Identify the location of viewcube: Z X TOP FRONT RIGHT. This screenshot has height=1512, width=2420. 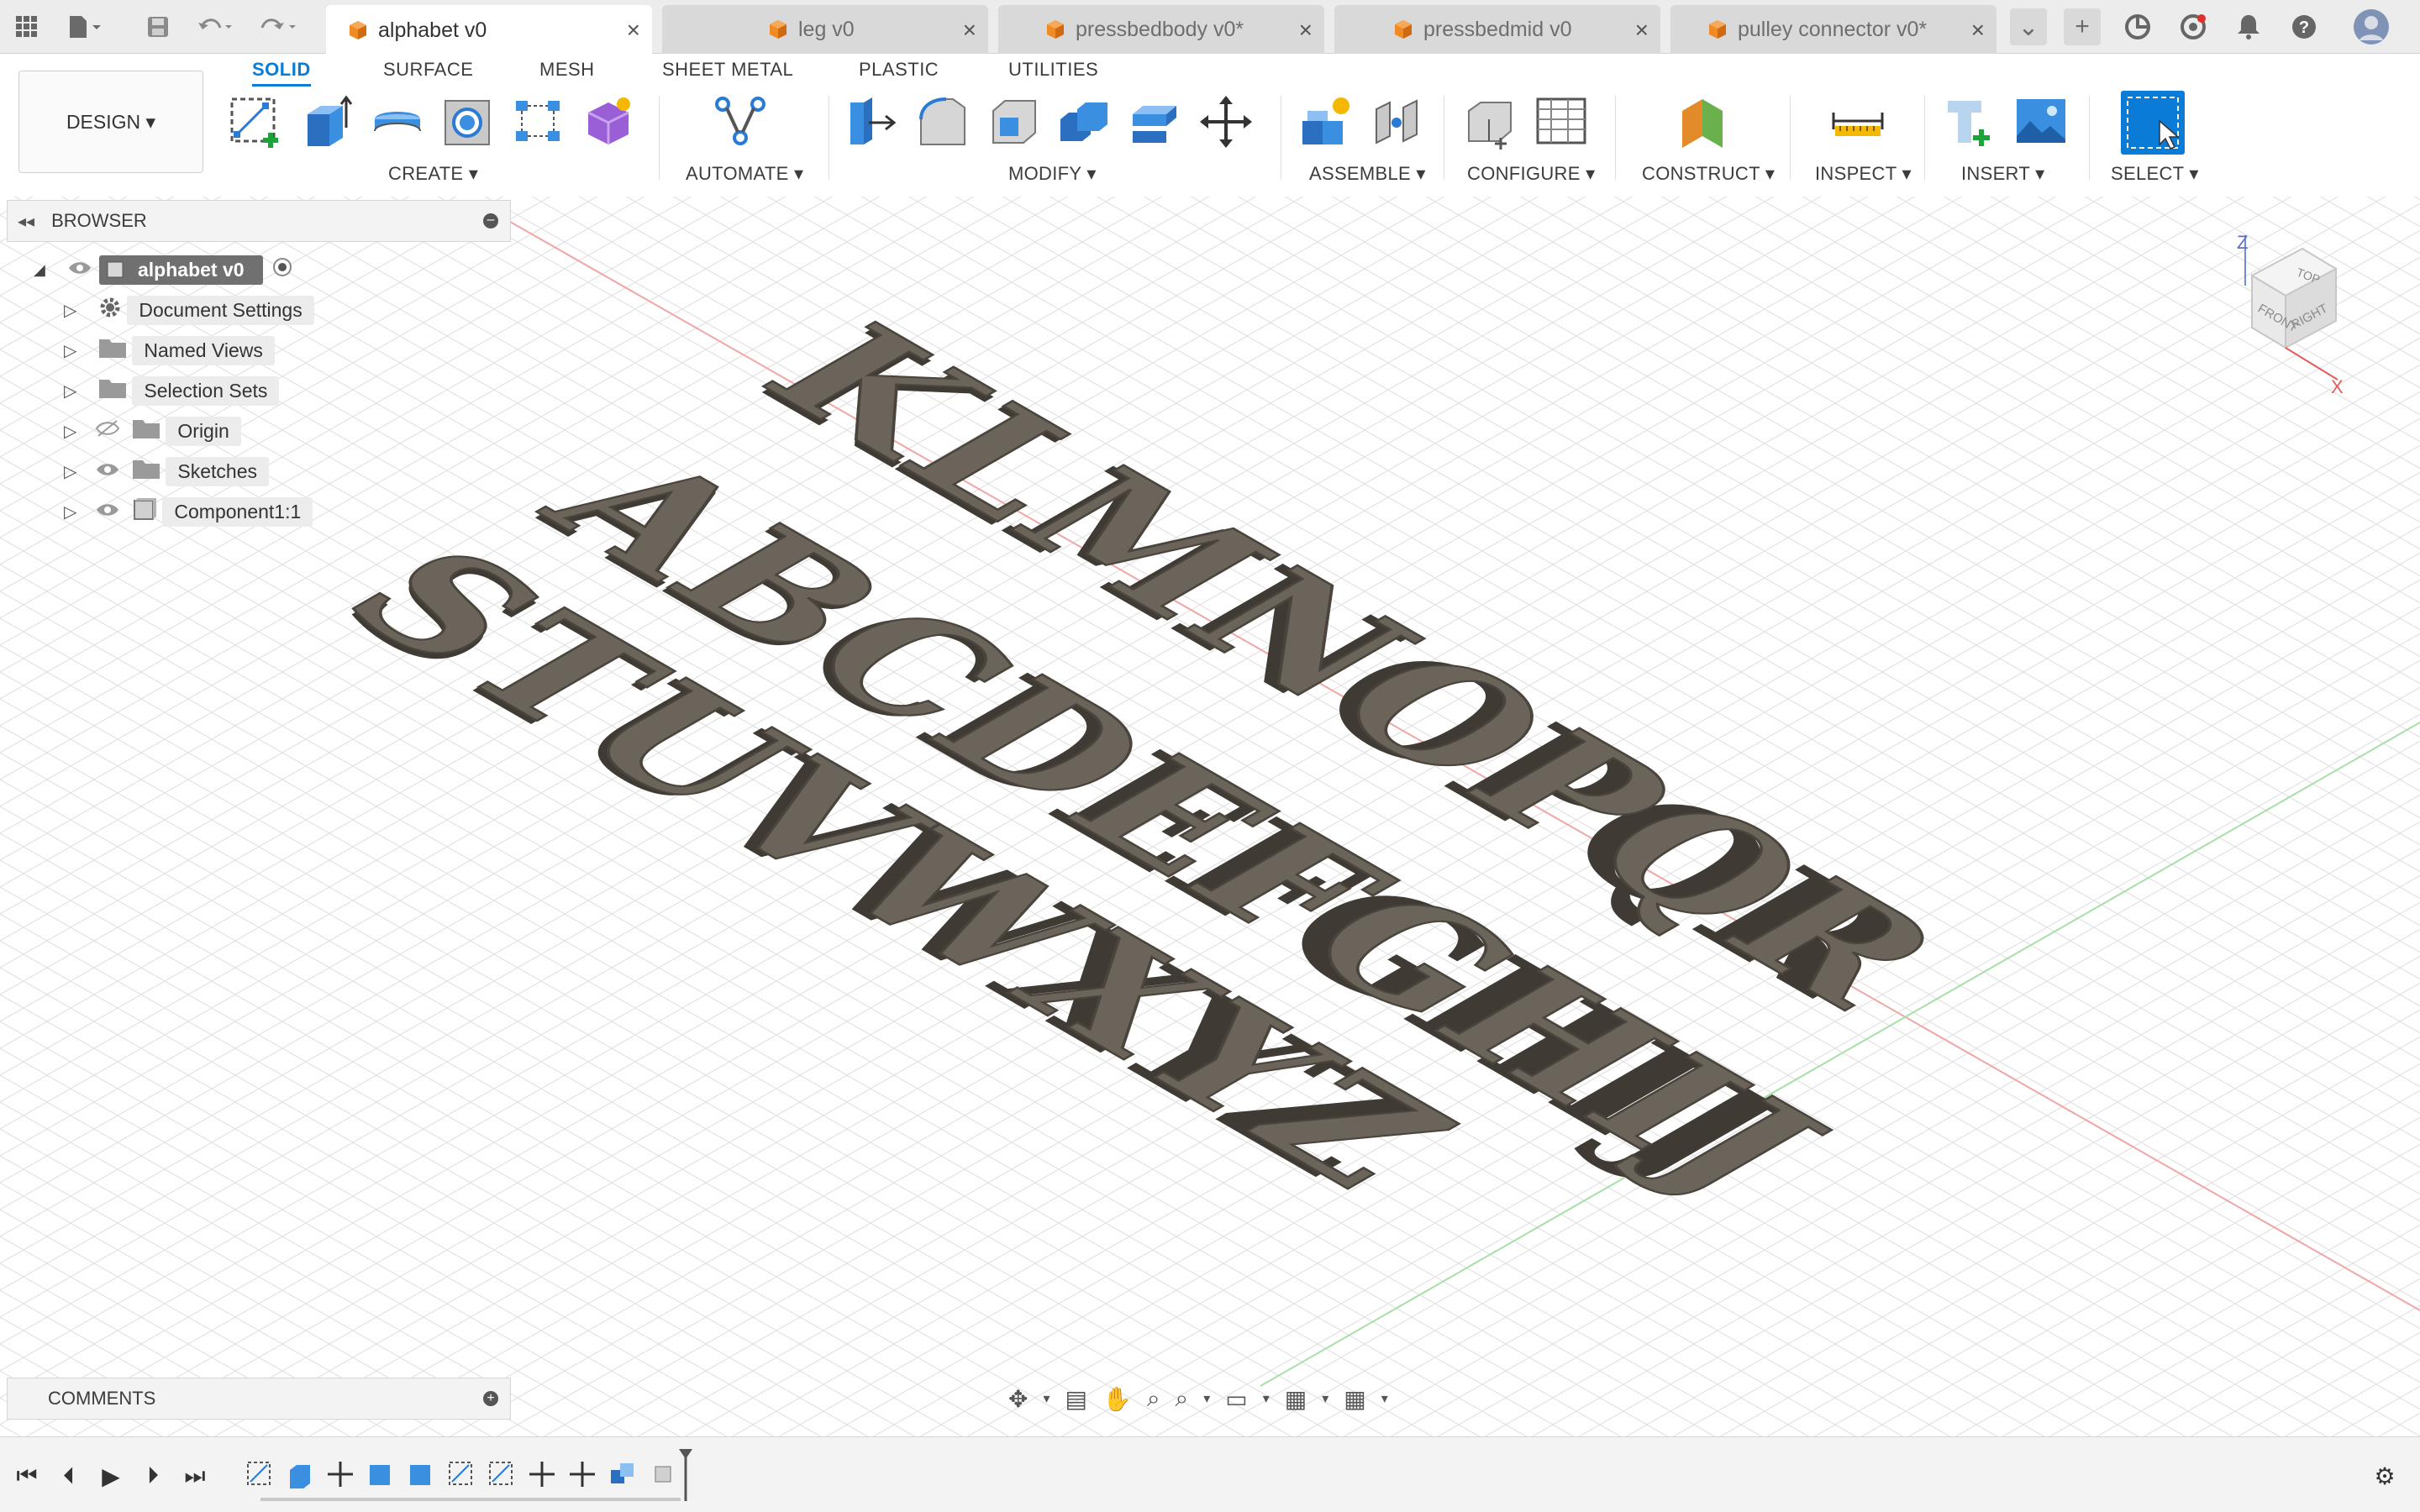
(2294, 312).